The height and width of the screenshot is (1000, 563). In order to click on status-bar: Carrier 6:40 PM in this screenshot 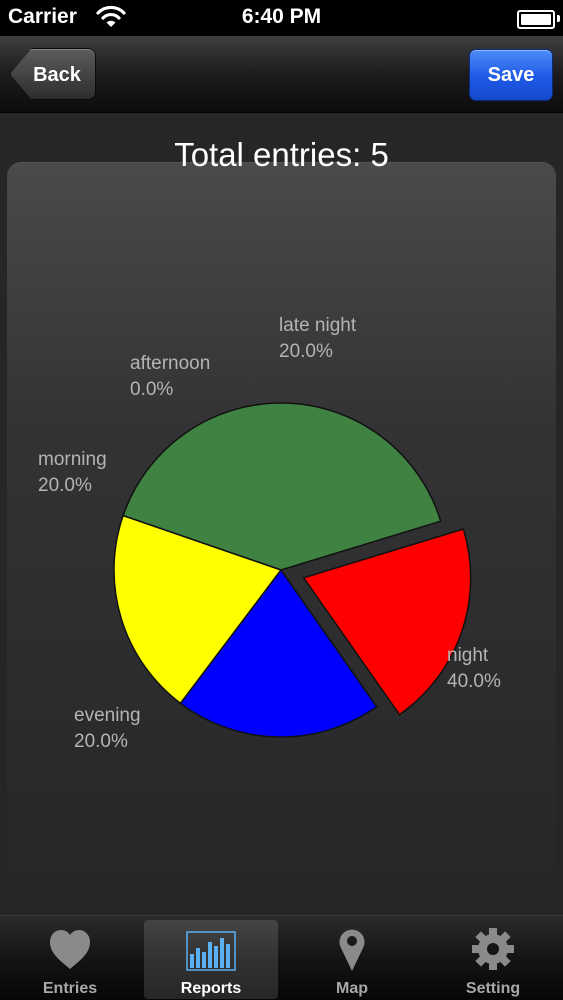, I will do `click(281, 18)`.